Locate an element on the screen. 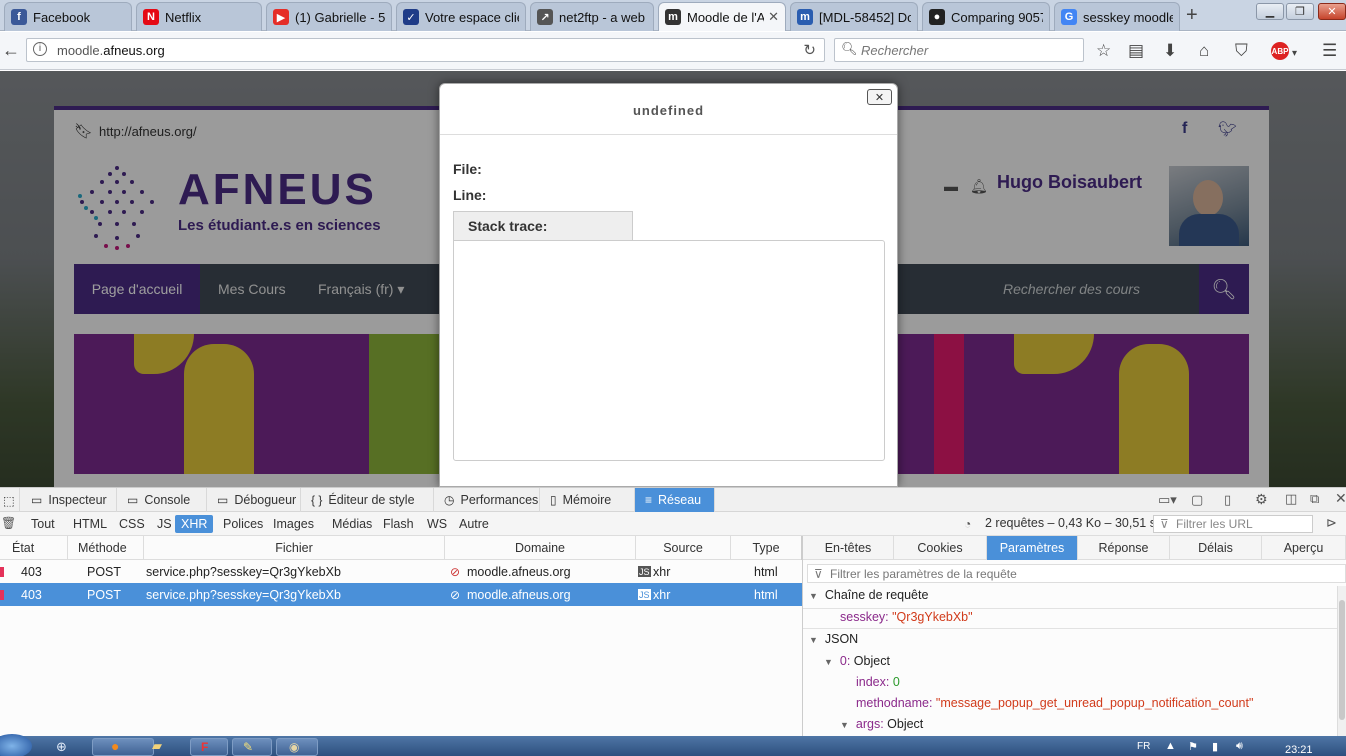  filter-button-10: Autre is located at coordinates (474, 524).